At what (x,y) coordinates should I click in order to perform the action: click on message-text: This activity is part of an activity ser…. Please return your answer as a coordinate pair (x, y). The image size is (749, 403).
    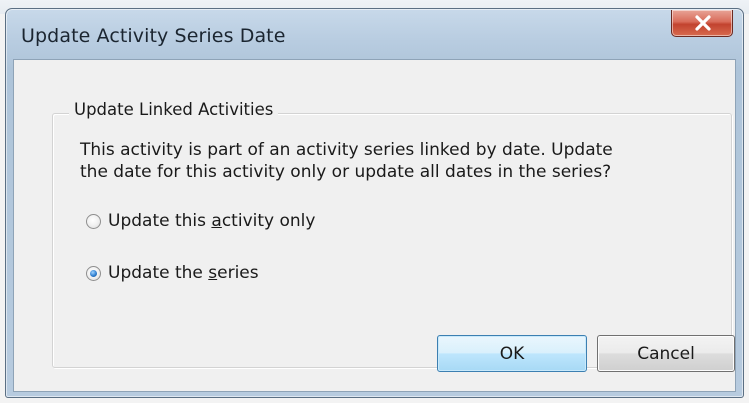
    Looking at the image, I should click on (385, 161).